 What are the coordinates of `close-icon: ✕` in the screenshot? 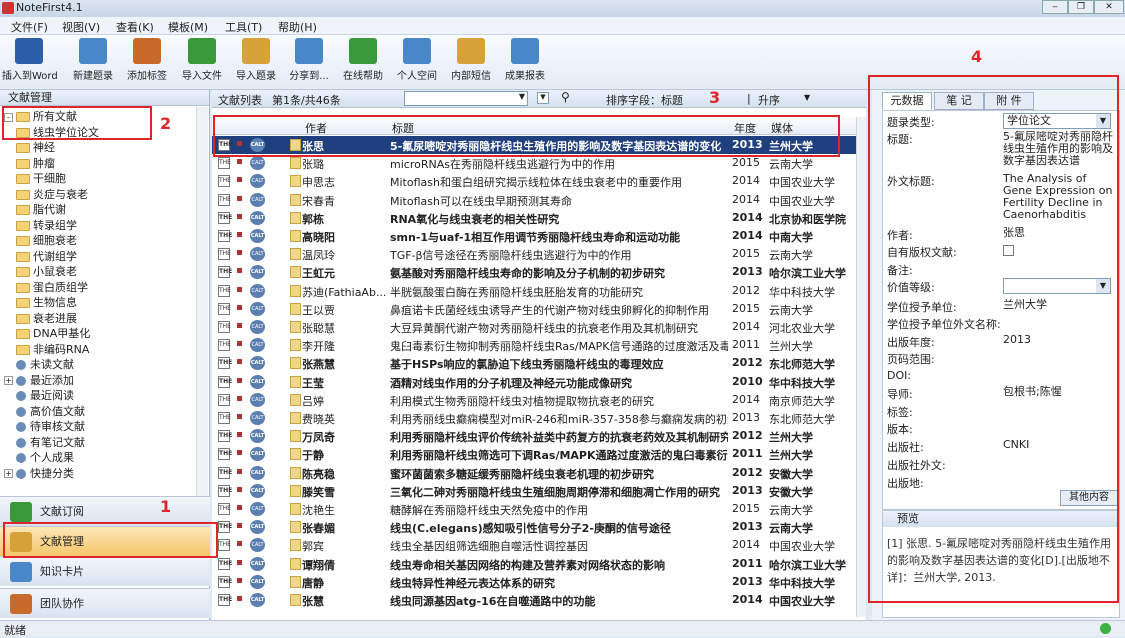 It's located at (1109, 7).